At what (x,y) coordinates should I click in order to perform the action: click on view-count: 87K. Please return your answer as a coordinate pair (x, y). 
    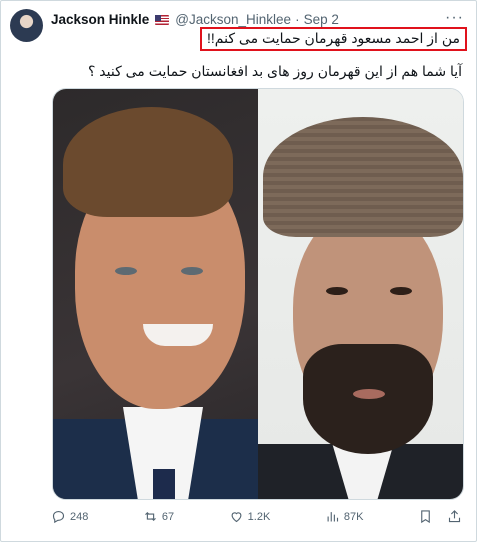
    Looking at the image, I should click on (353, 516).